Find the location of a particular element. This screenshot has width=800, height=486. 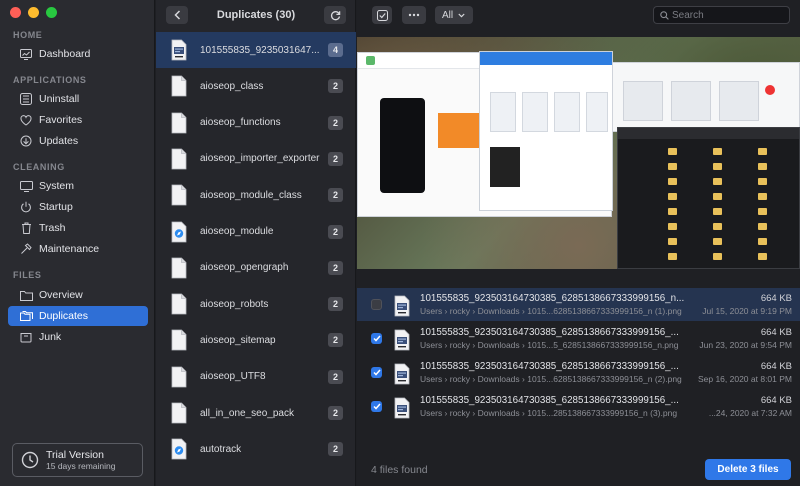

duplicate-group-row: aioseop_module_class 2 is located at coordinates (256, 195).